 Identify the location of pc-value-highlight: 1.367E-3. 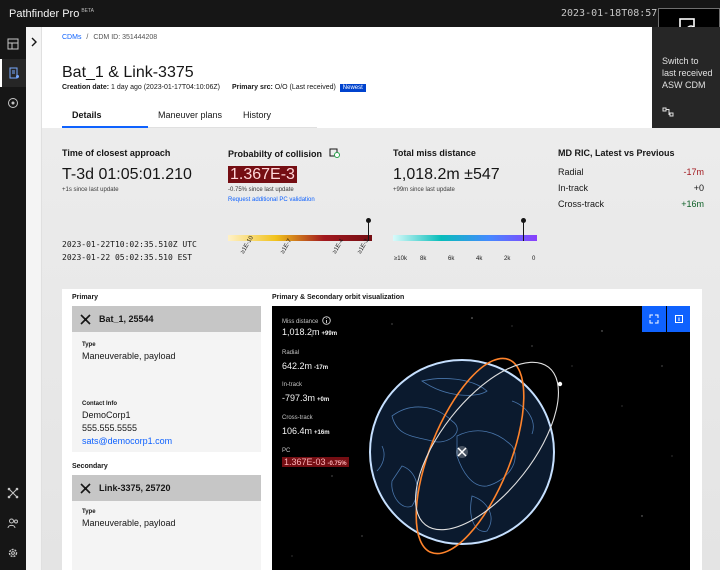
(262, 174).